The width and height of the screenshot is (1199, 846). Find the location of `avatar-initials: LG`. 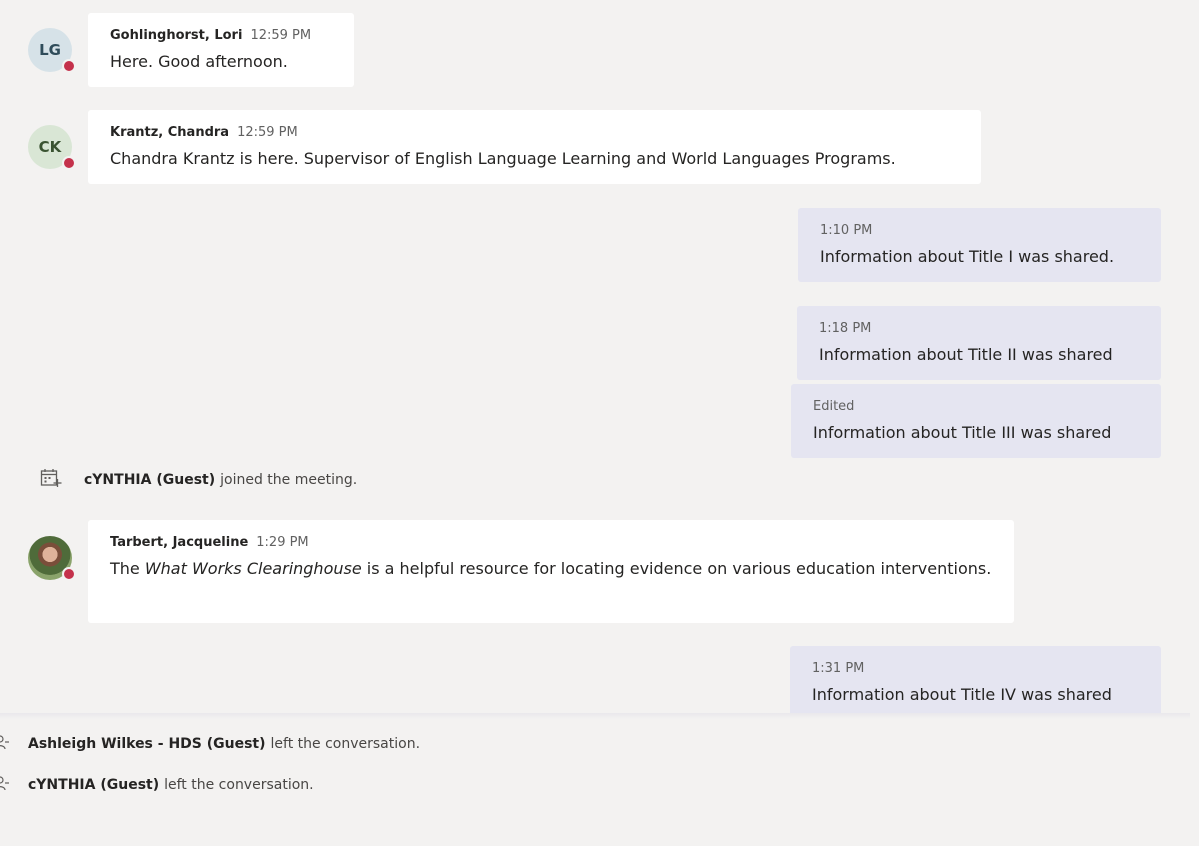

avatar-initials: LG is located at coordinates (50, 50).